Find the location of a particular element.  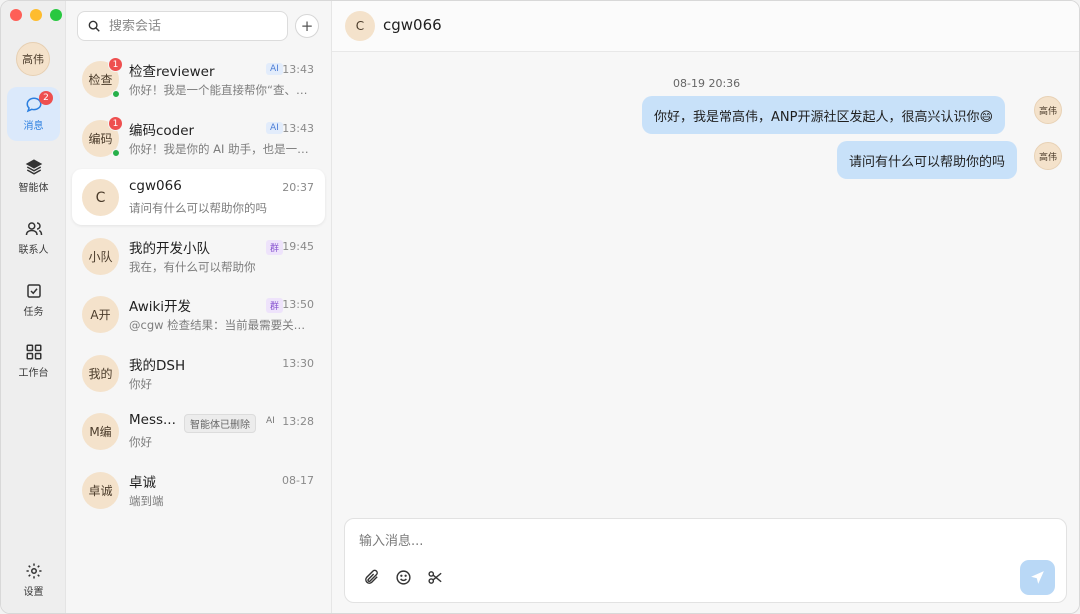

search-input is located at coordinates (194, 26).